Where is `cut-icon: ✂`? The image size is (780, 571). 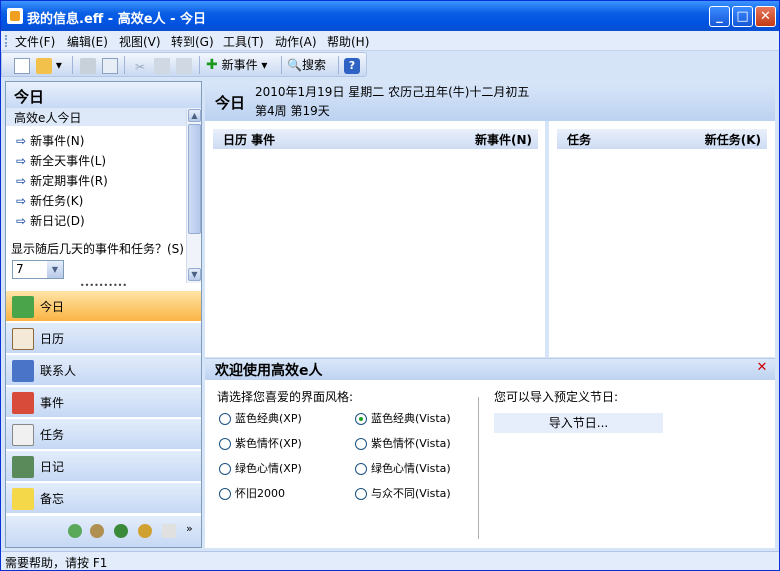
cut-icon: ✂ is located at coordinates (140, 65).